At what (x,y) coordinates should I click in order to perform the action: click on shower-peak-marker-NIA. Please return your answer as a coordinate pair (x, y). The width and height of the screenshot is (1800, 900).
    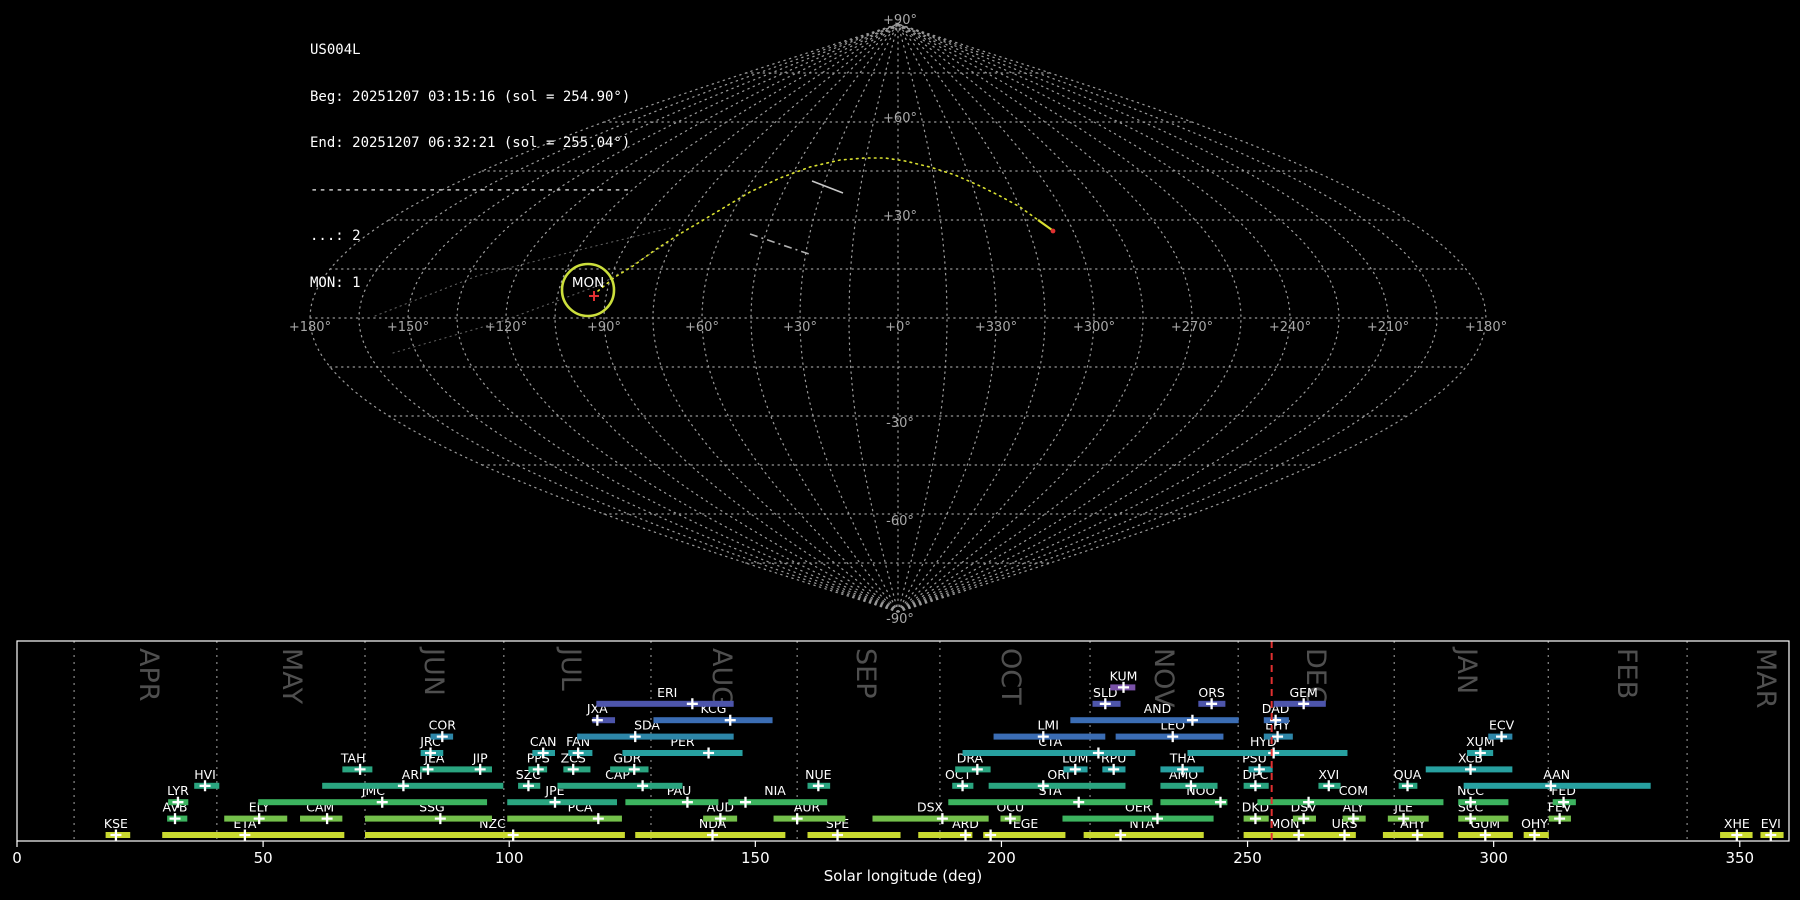
    Looking at the image, I should click on (745, 802).